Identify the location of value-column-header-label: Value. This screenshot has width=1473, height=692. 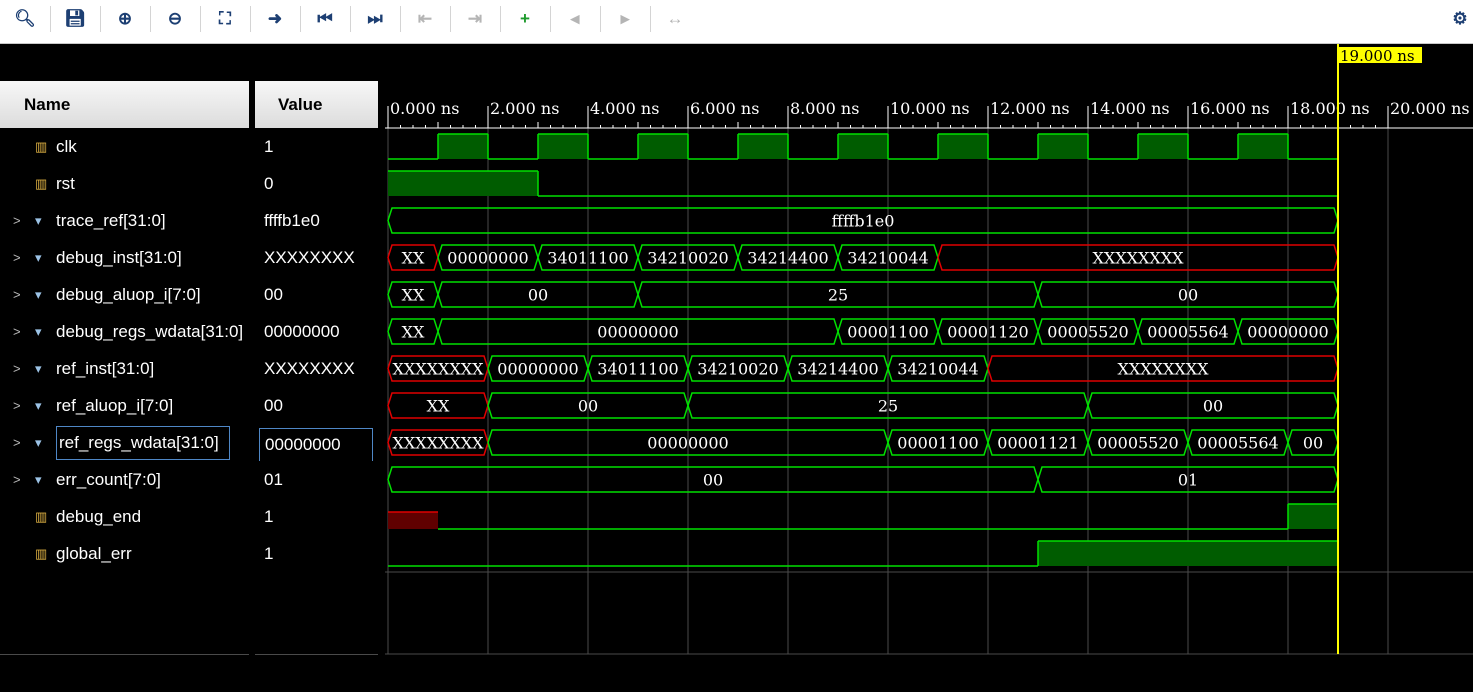
(300, 104).